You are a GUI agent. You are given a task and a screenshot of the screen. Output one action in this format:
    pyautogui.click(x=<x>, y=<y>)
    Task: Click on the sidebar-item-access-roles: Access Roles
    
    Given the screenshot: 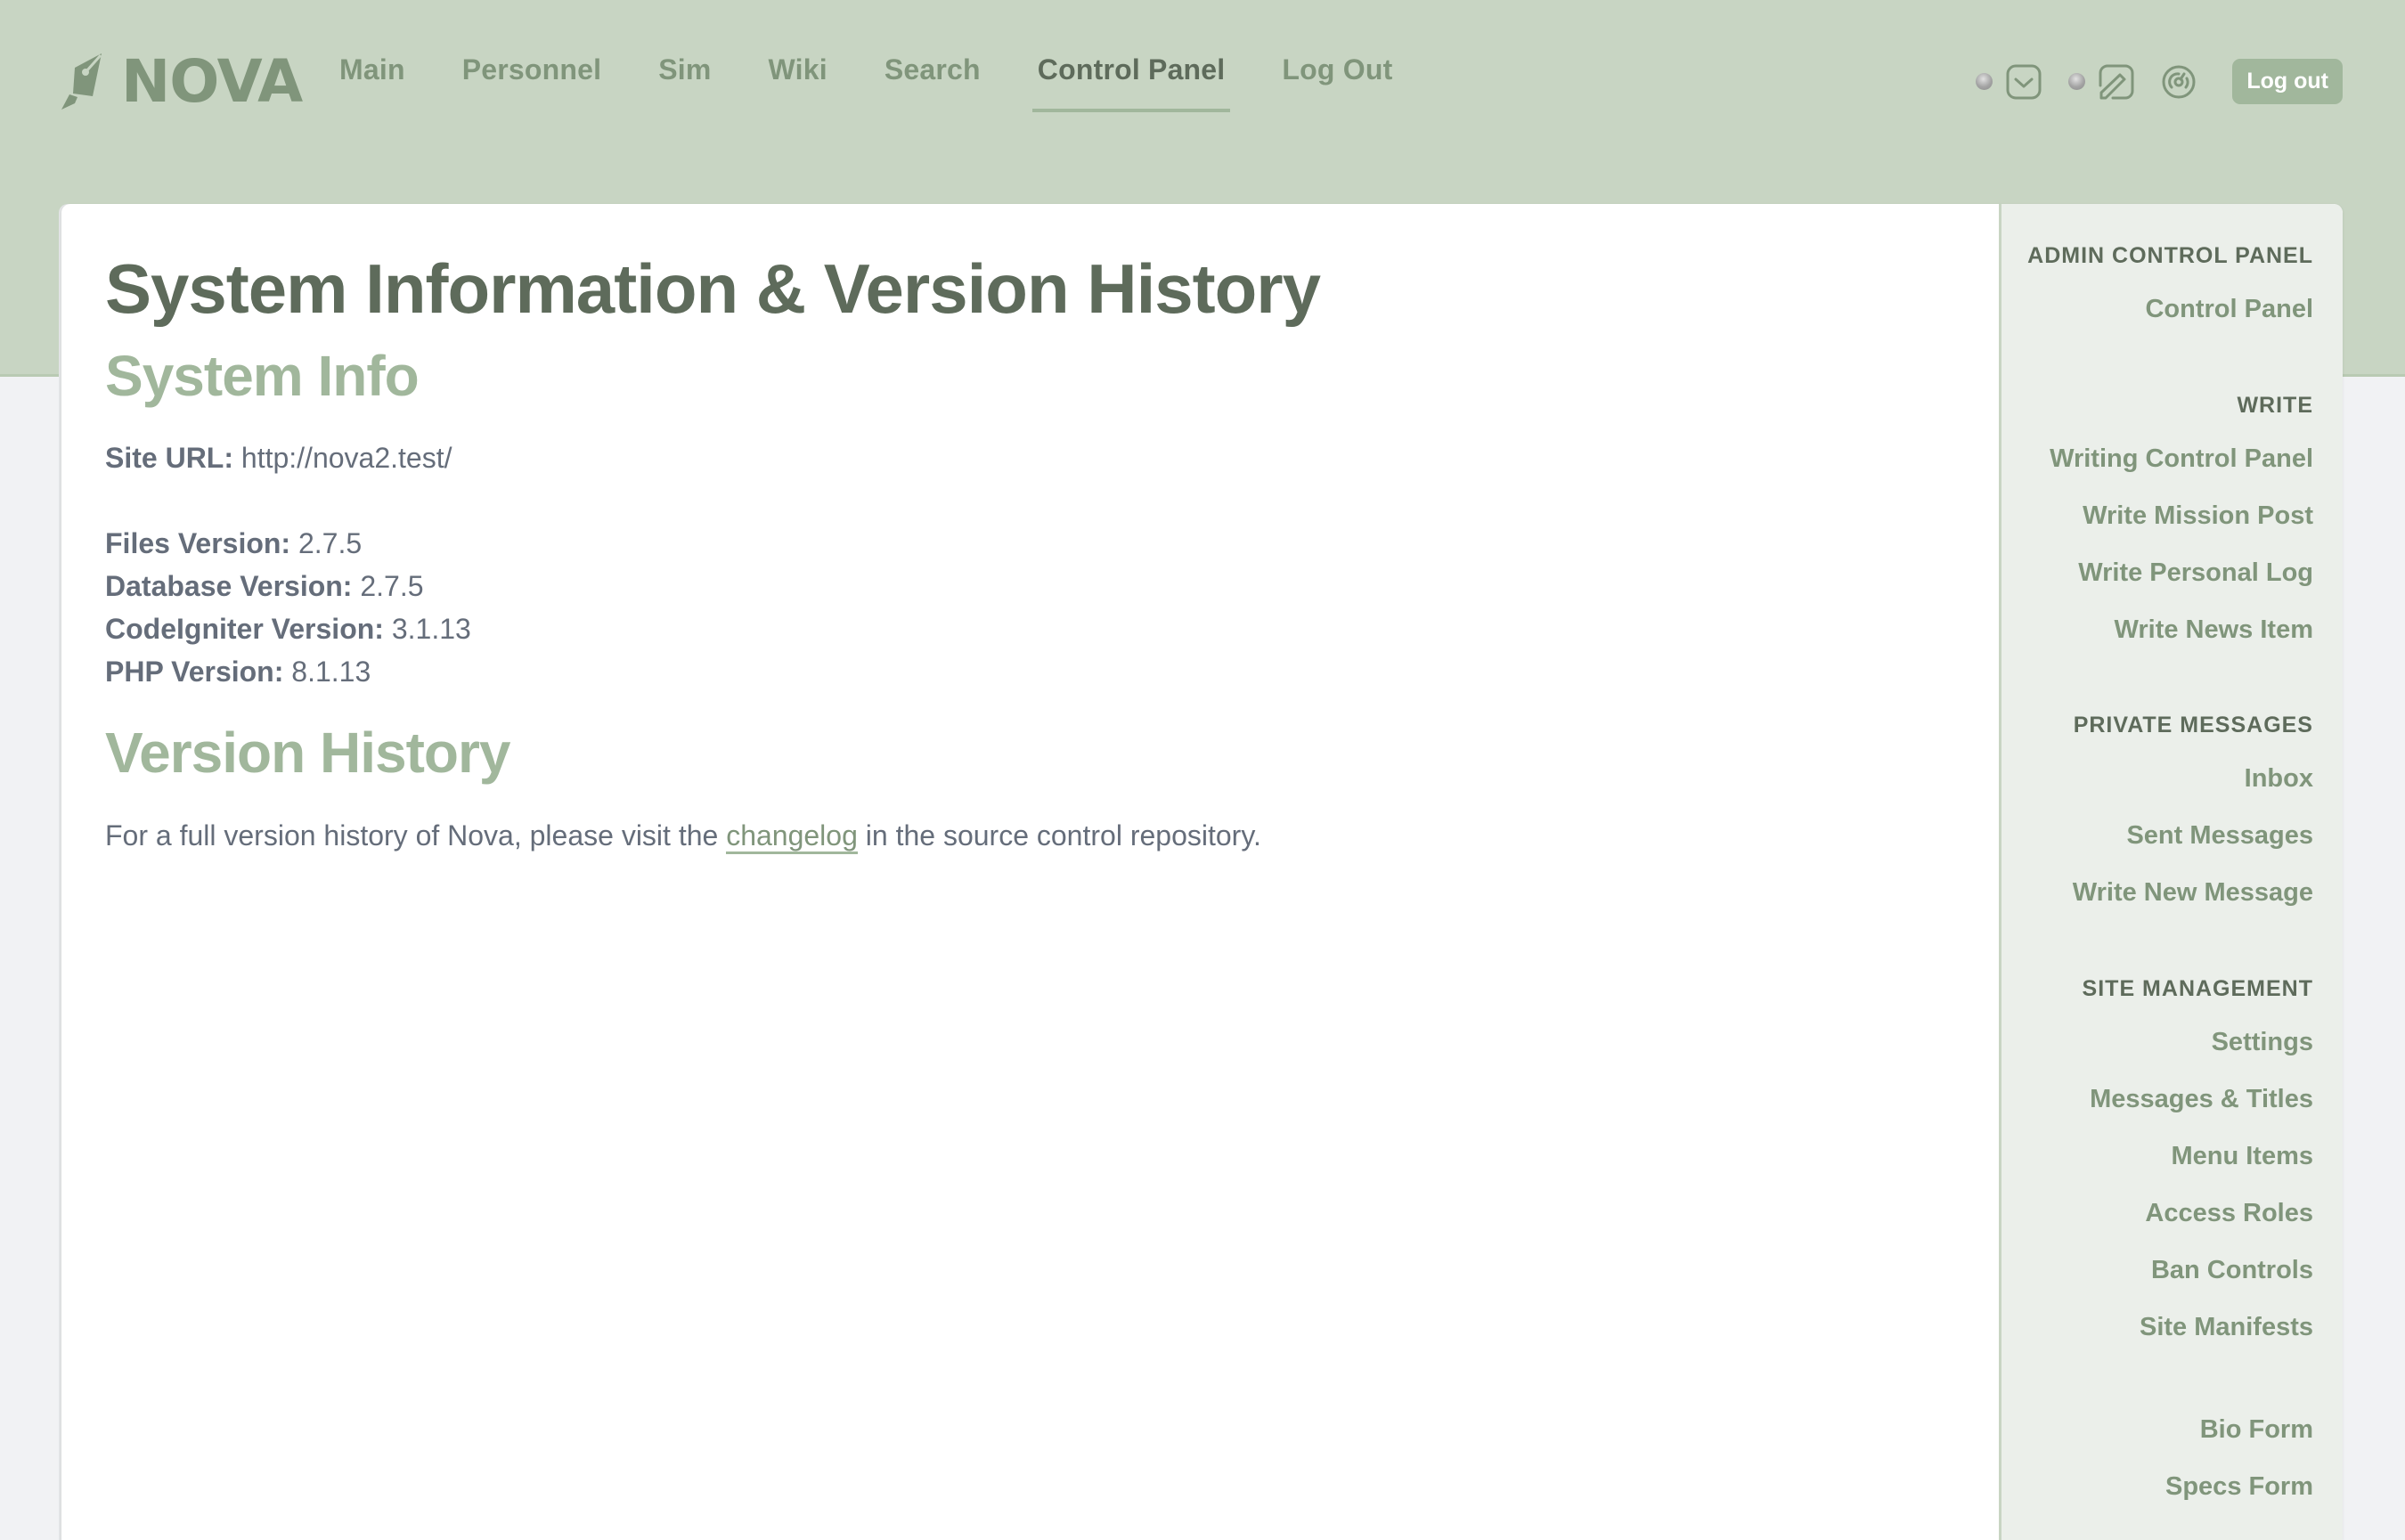 What is the action you would take?
    pyautogui.click(x=2198, y=1225)
    